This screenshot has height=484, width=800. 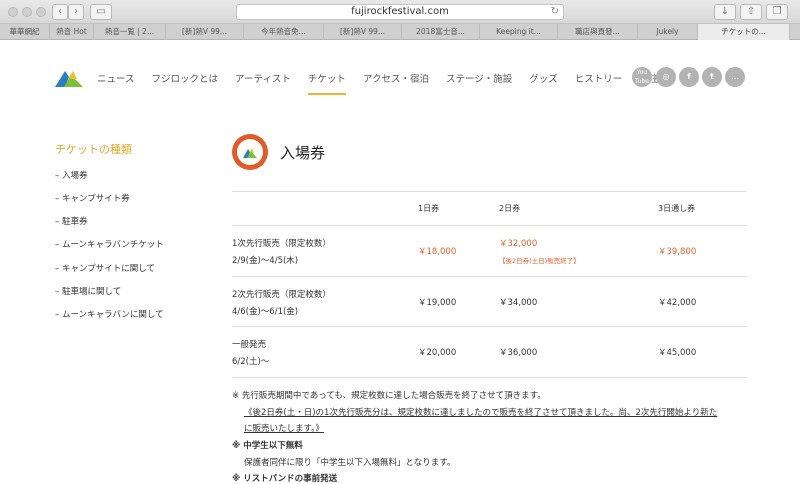 I want to click on sold-out-note: 【後2日券(土日)販売終了】, so click(x=539, y=261).